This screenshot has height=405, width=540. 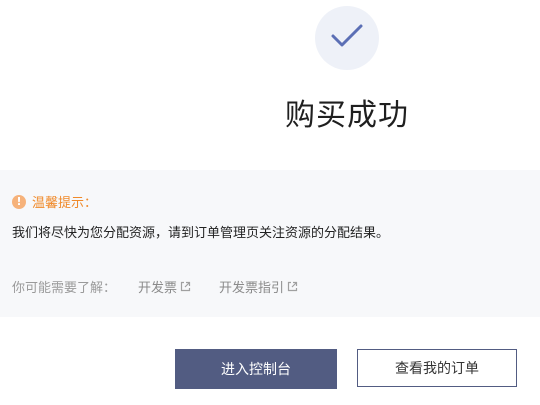 What do you see at coordinates (347, 115) in the screenshot?
I see `page-title: 购买成功` at bounding box center [347, 115].